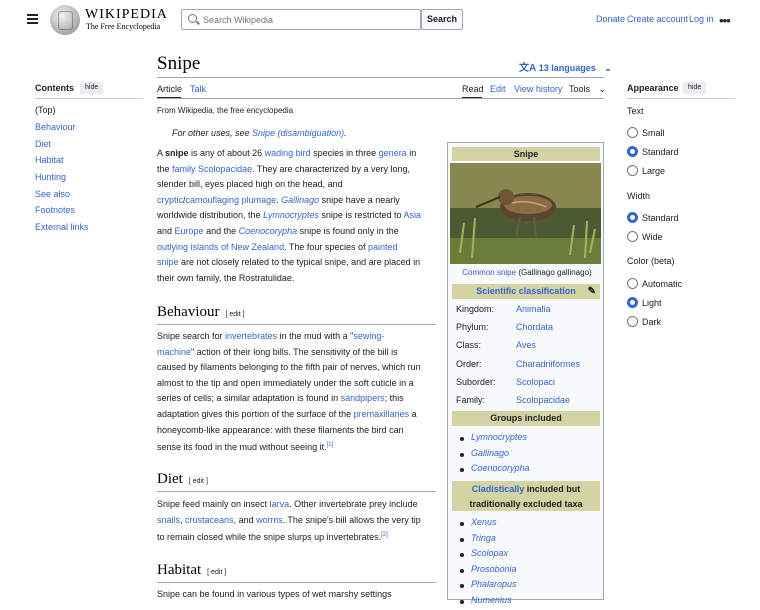 This screenshot has width=760, height=610. Describe the element at coordinates (368, 336) in the screenshot. I see `sewing-machine-link: sewing-` at that location.